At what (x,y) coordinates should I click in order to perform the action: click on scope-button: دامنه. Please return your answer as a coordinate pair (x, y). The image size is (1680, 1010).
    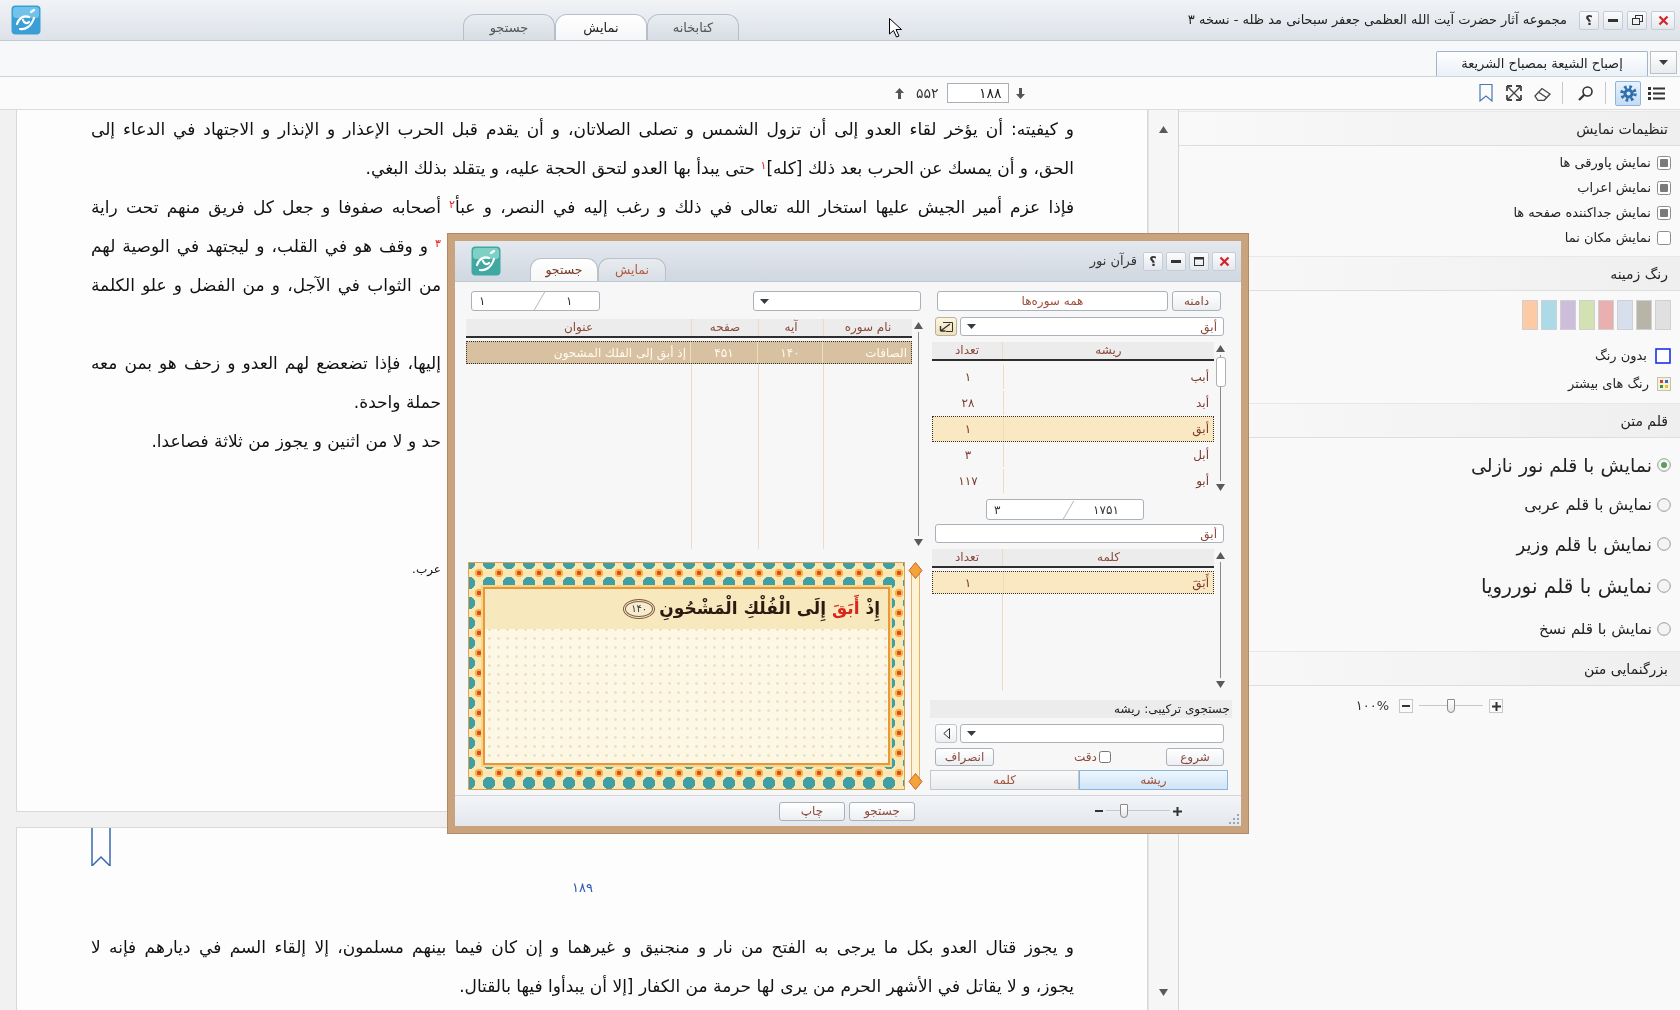
    Looking at the image, I should click on (1196, 301).